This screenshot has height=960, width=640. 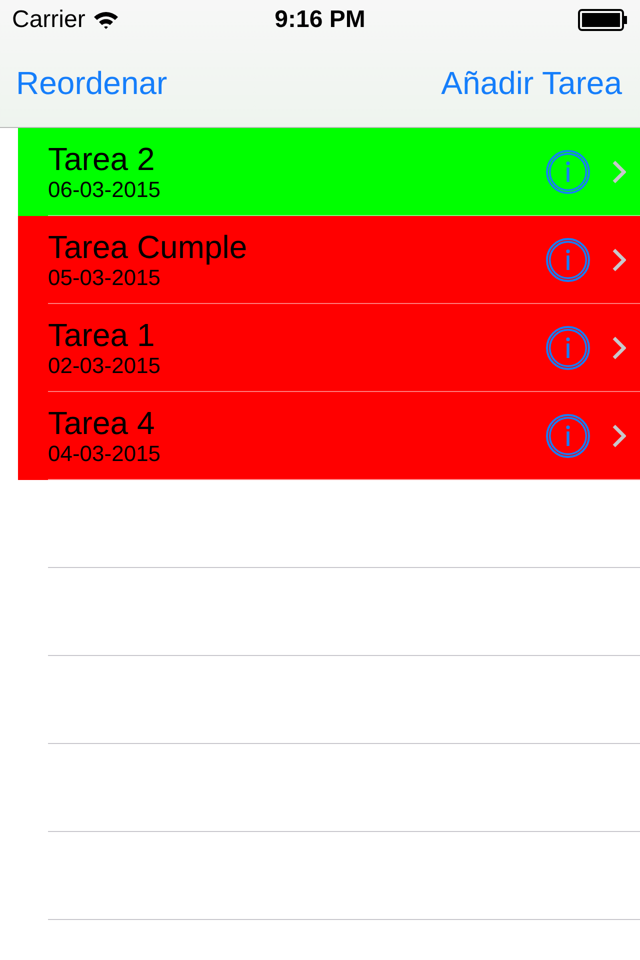 What do you see at coordinates (105, 366) in the screenshot?
I see `task-date: 02-03-2015` at bounding box center [105, 366].